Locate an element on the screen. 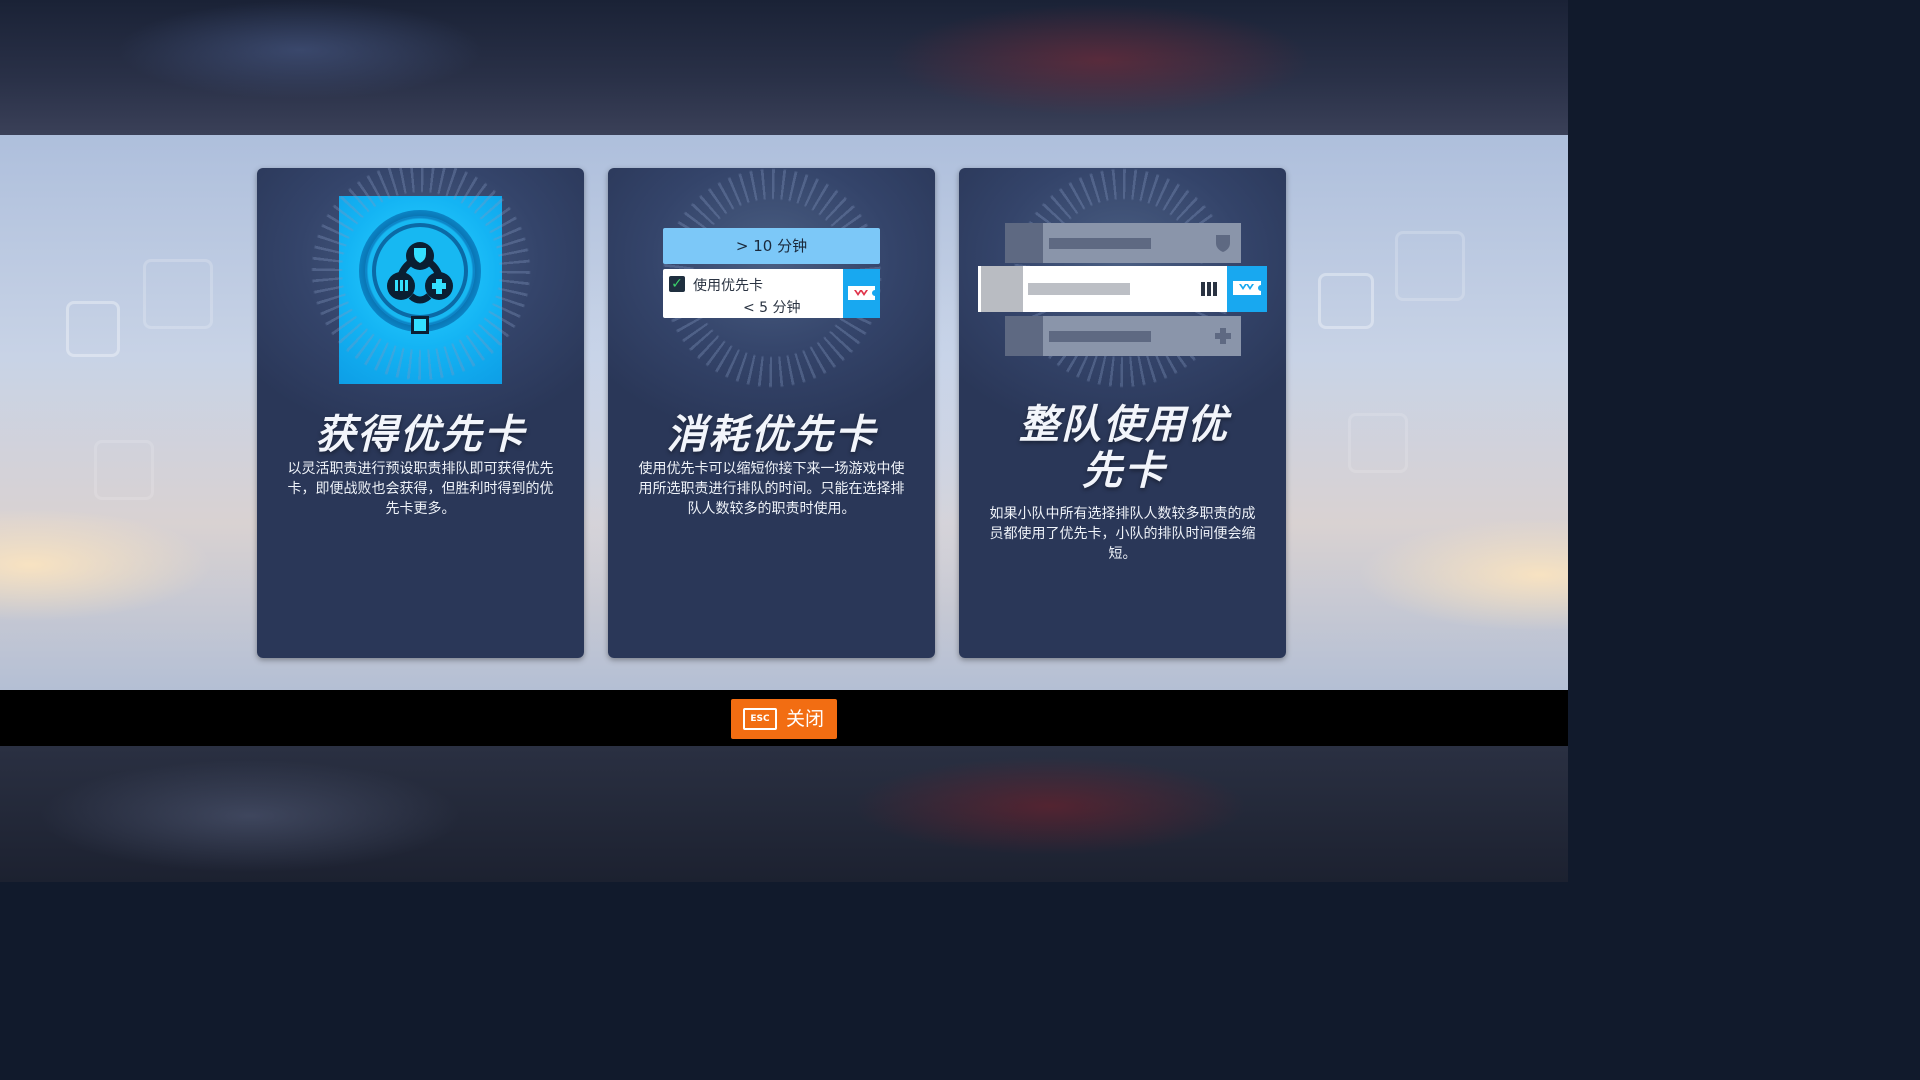 The width and height of the screenshot is (1920, 1080). close-button: ESC 关闭 is located at coordinates (784, 719).